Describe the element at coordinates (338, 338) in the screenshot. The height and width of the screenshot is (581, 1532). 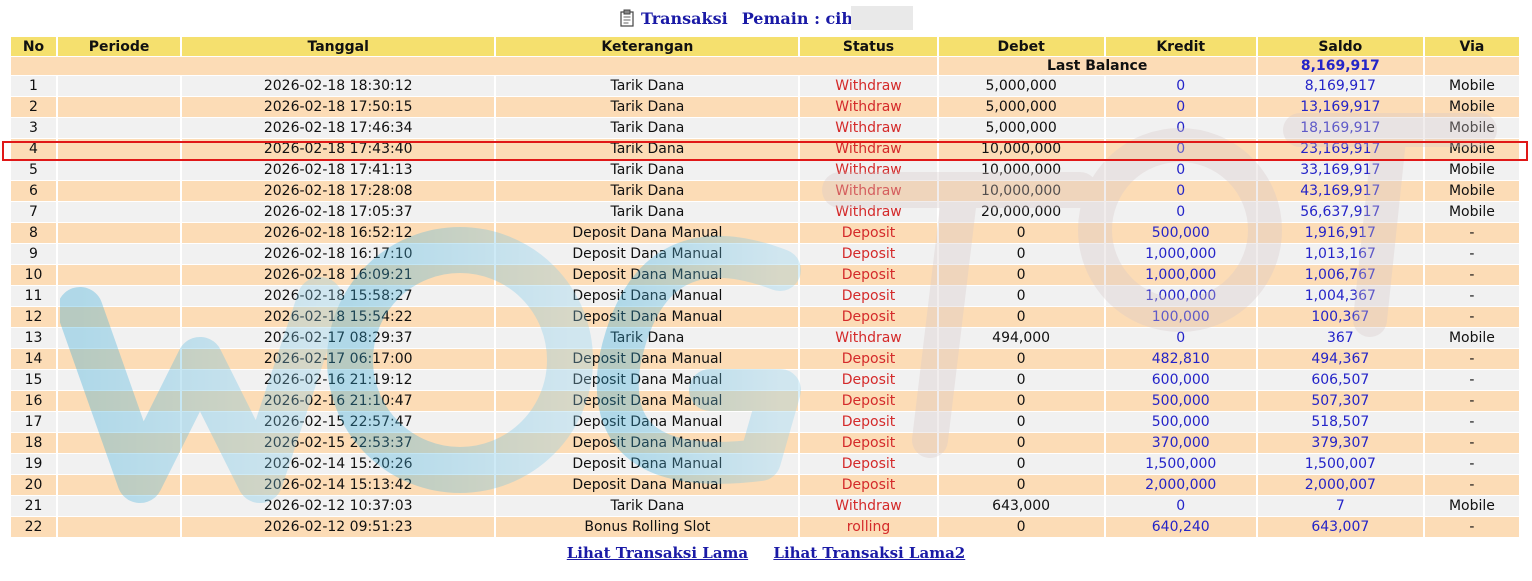
I see `cell-tanggal: 2026-02-17 08:29:37` at that location.